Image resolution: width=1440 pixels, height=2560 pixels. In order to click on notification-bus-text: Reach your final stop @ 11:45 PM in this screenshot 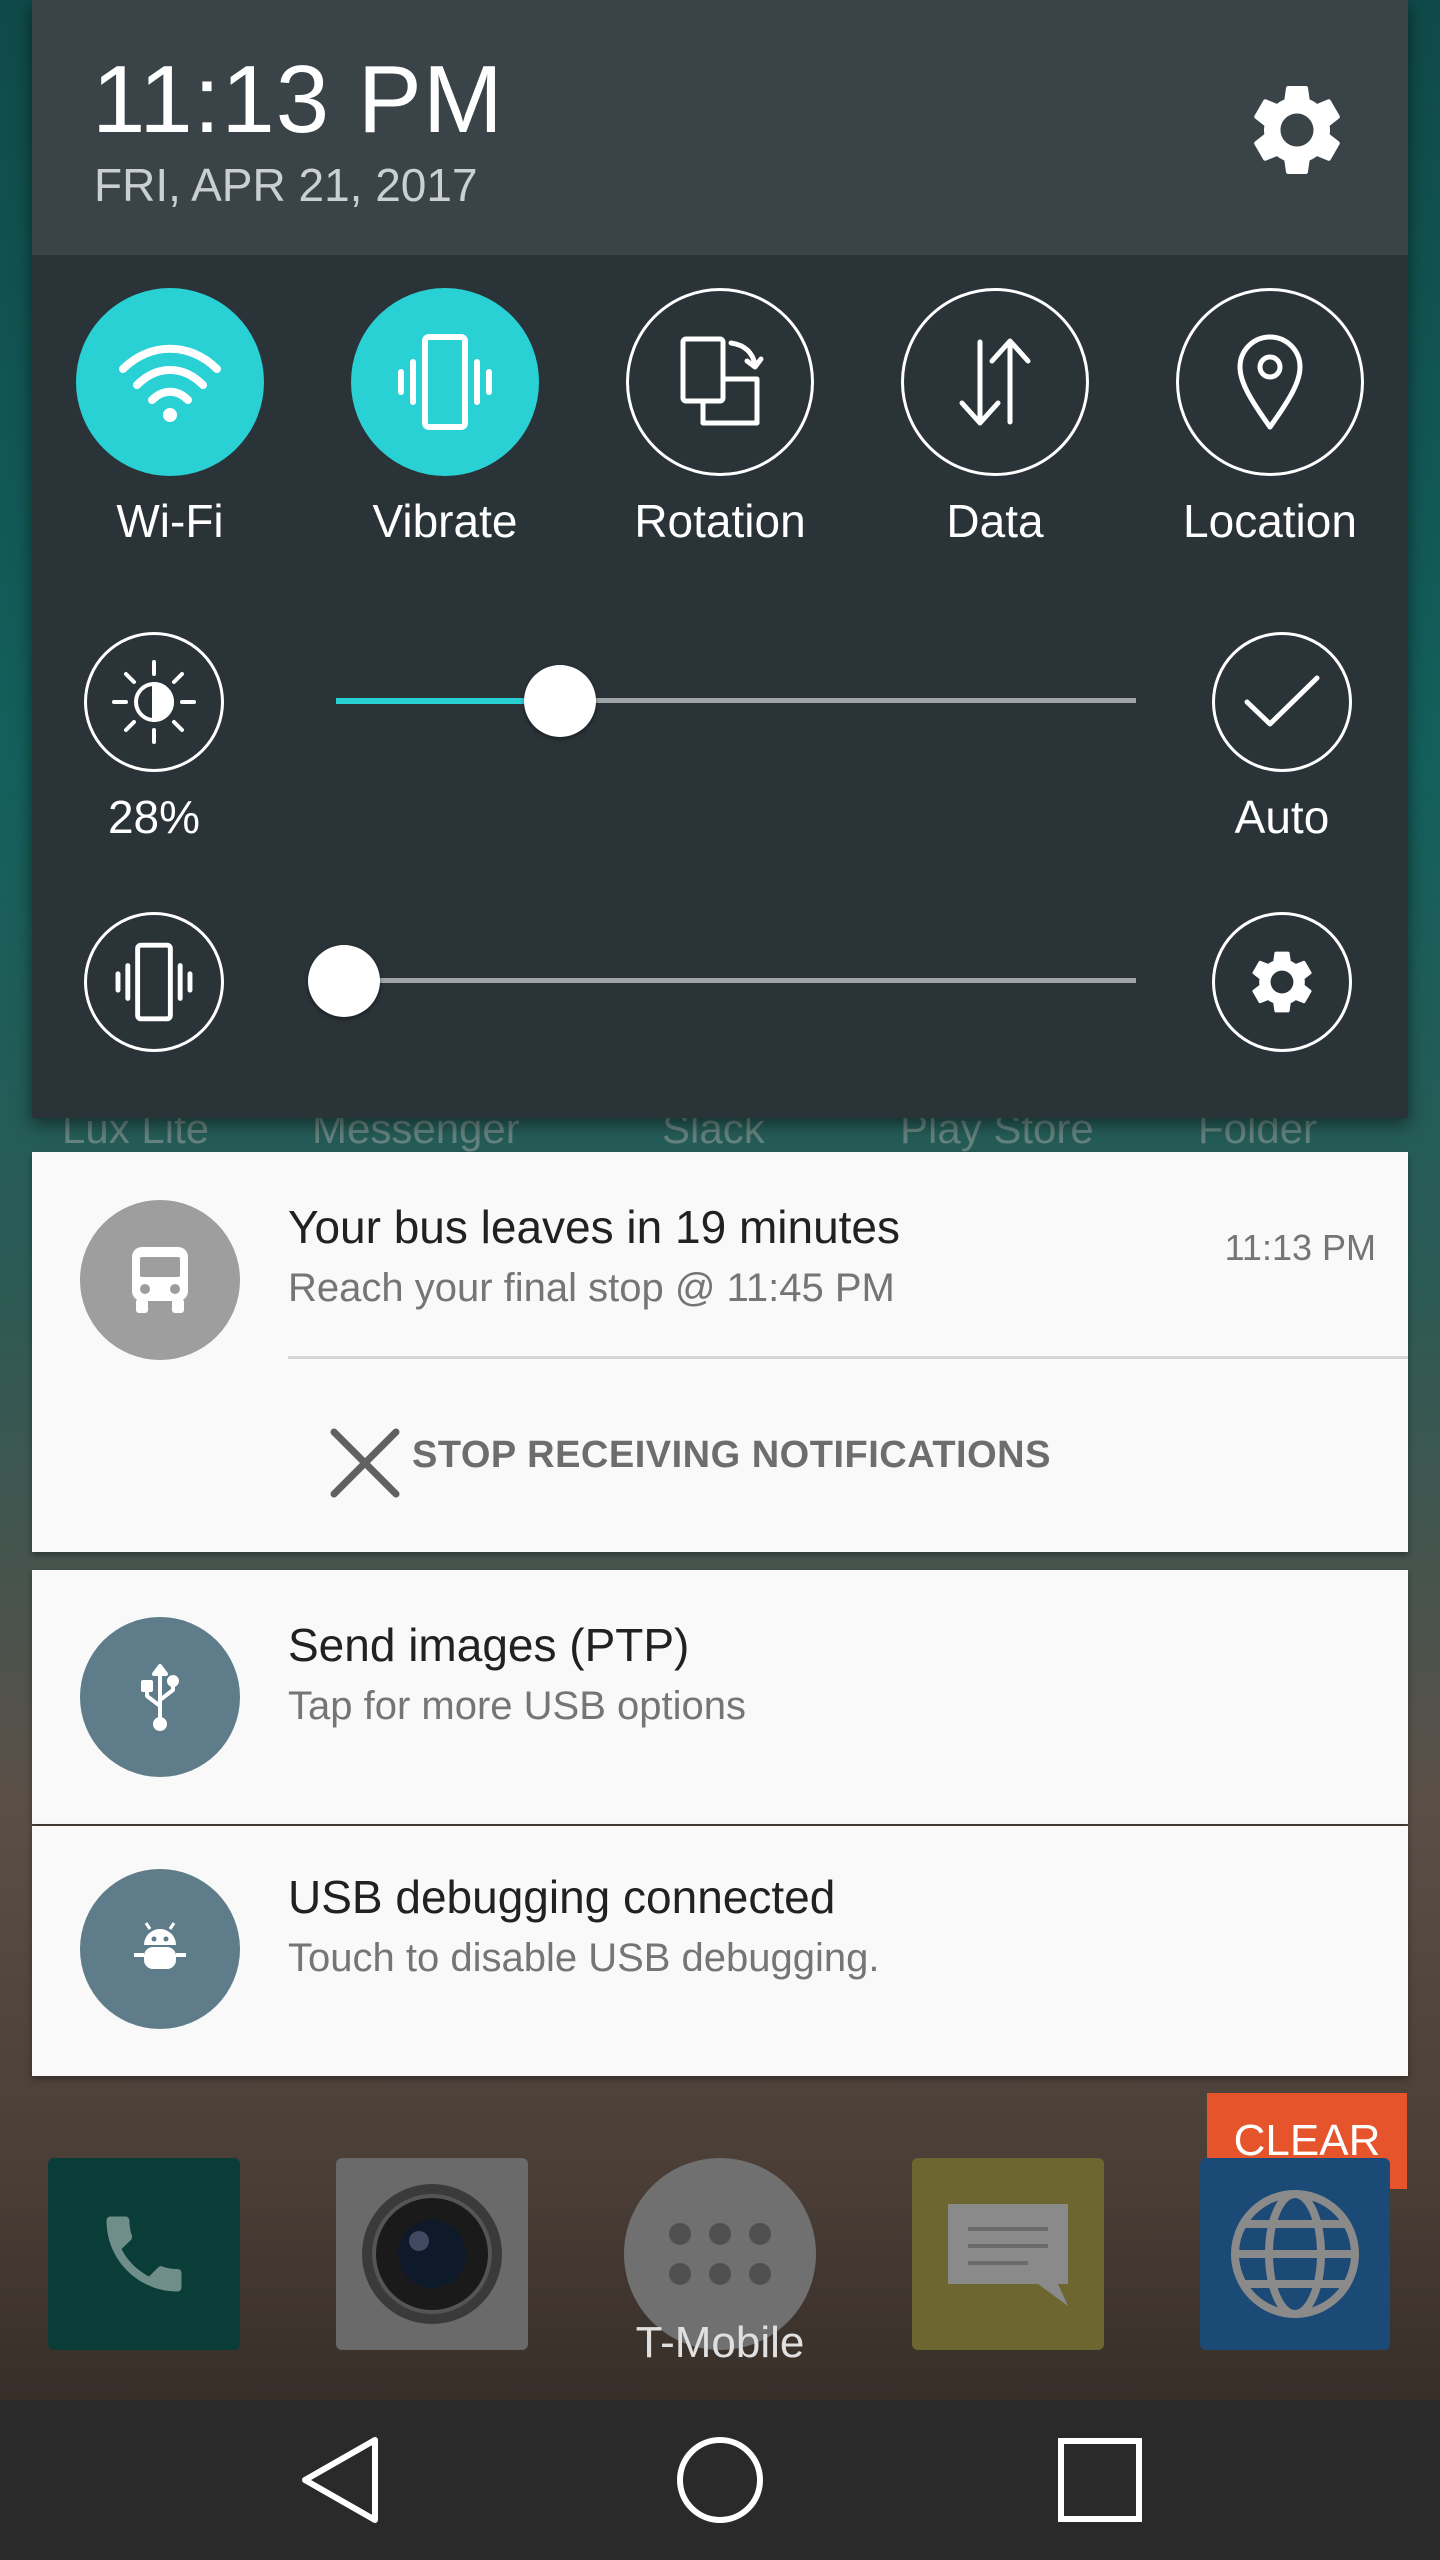, I will do `click(591, 1288)`.